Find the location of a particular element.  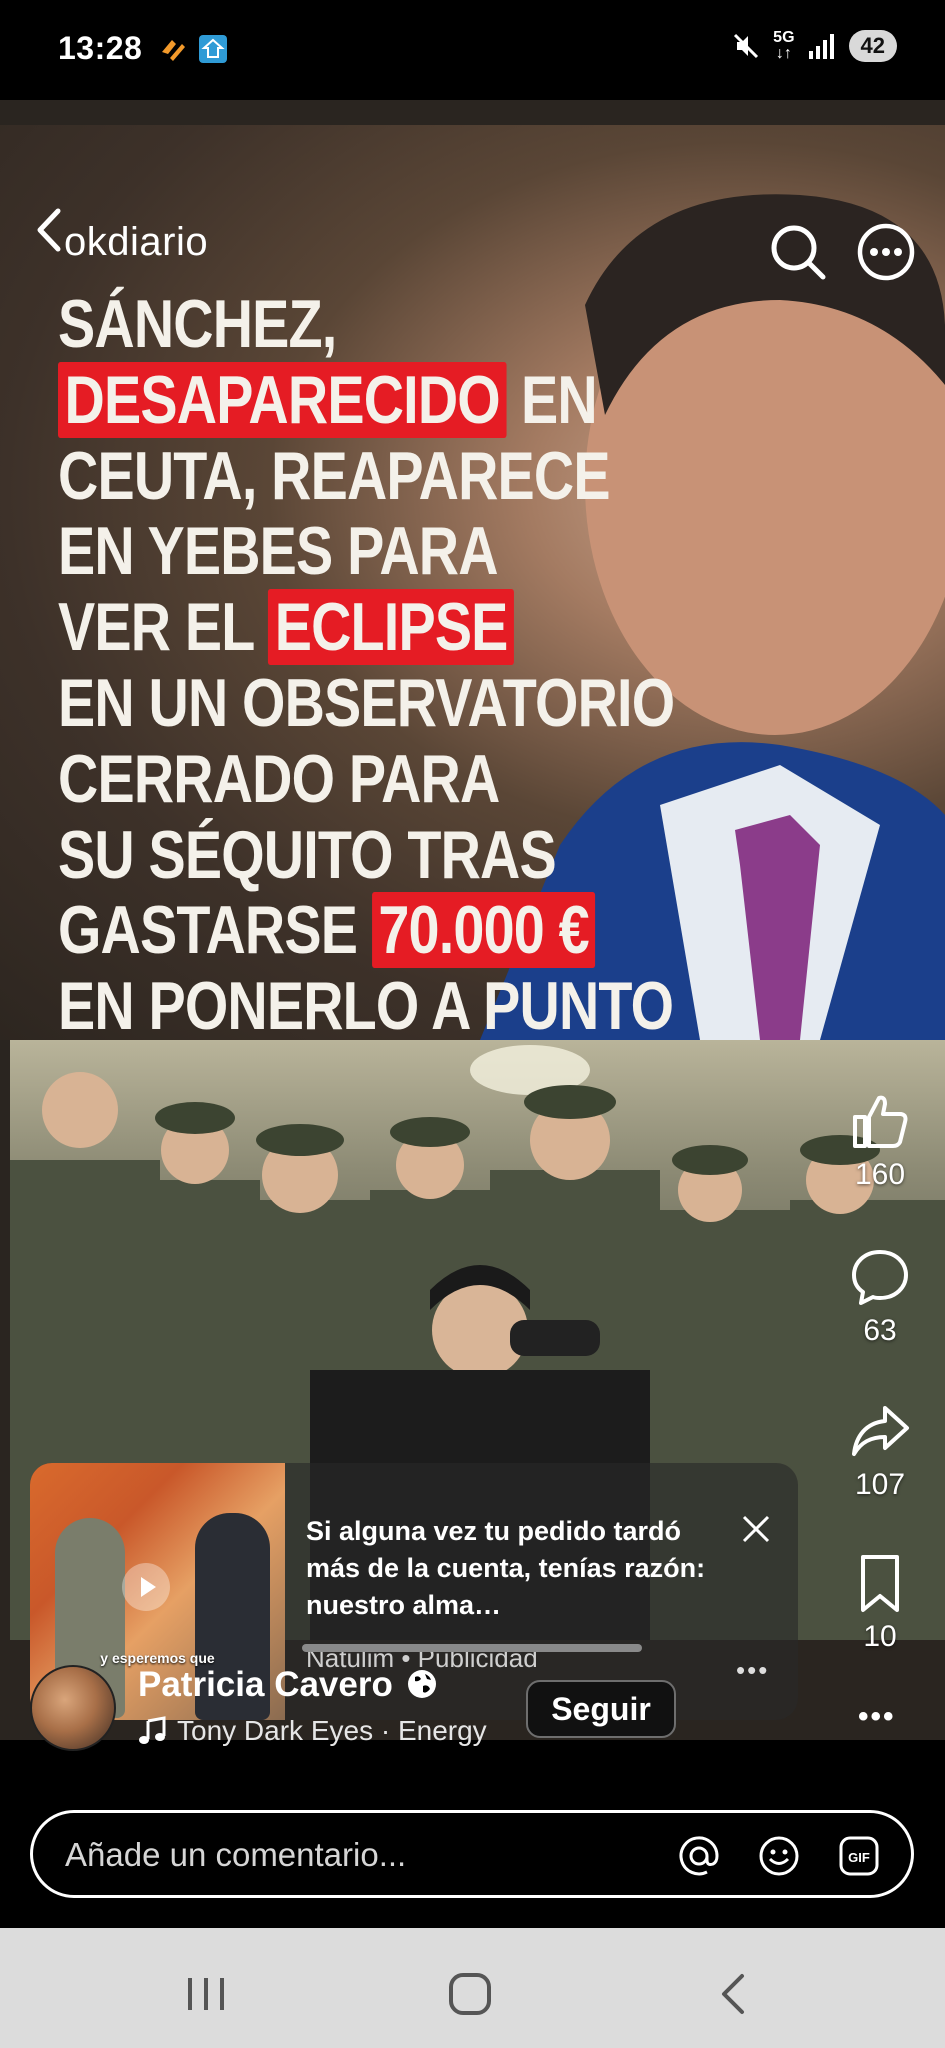

source-brand: okdiario is located at coordinates (136, 242).